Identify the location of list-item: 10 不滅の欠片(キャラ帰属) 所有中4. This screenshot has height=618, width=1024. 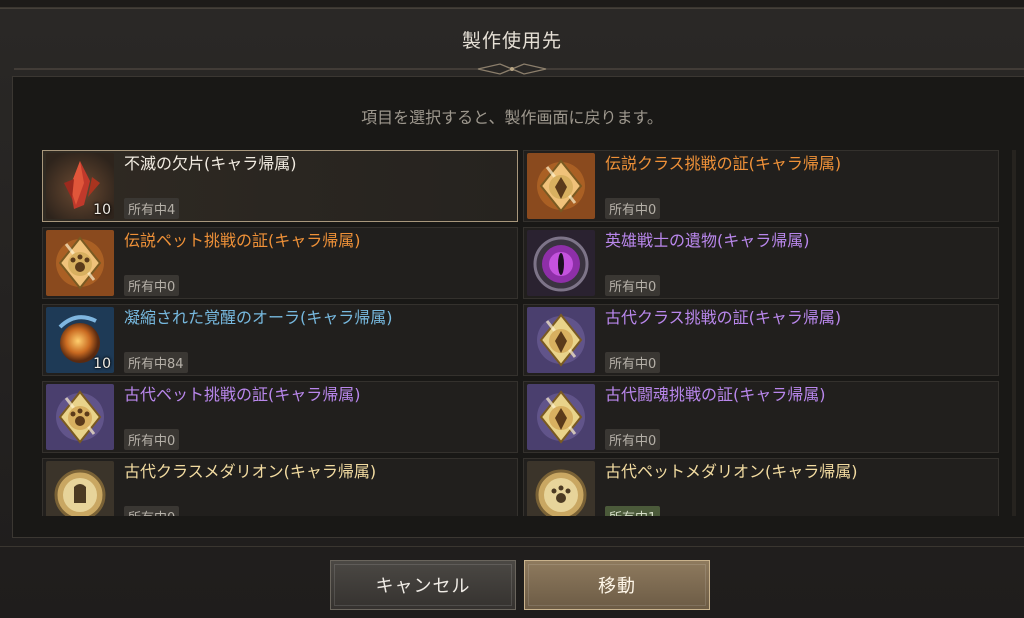
(280, 186).